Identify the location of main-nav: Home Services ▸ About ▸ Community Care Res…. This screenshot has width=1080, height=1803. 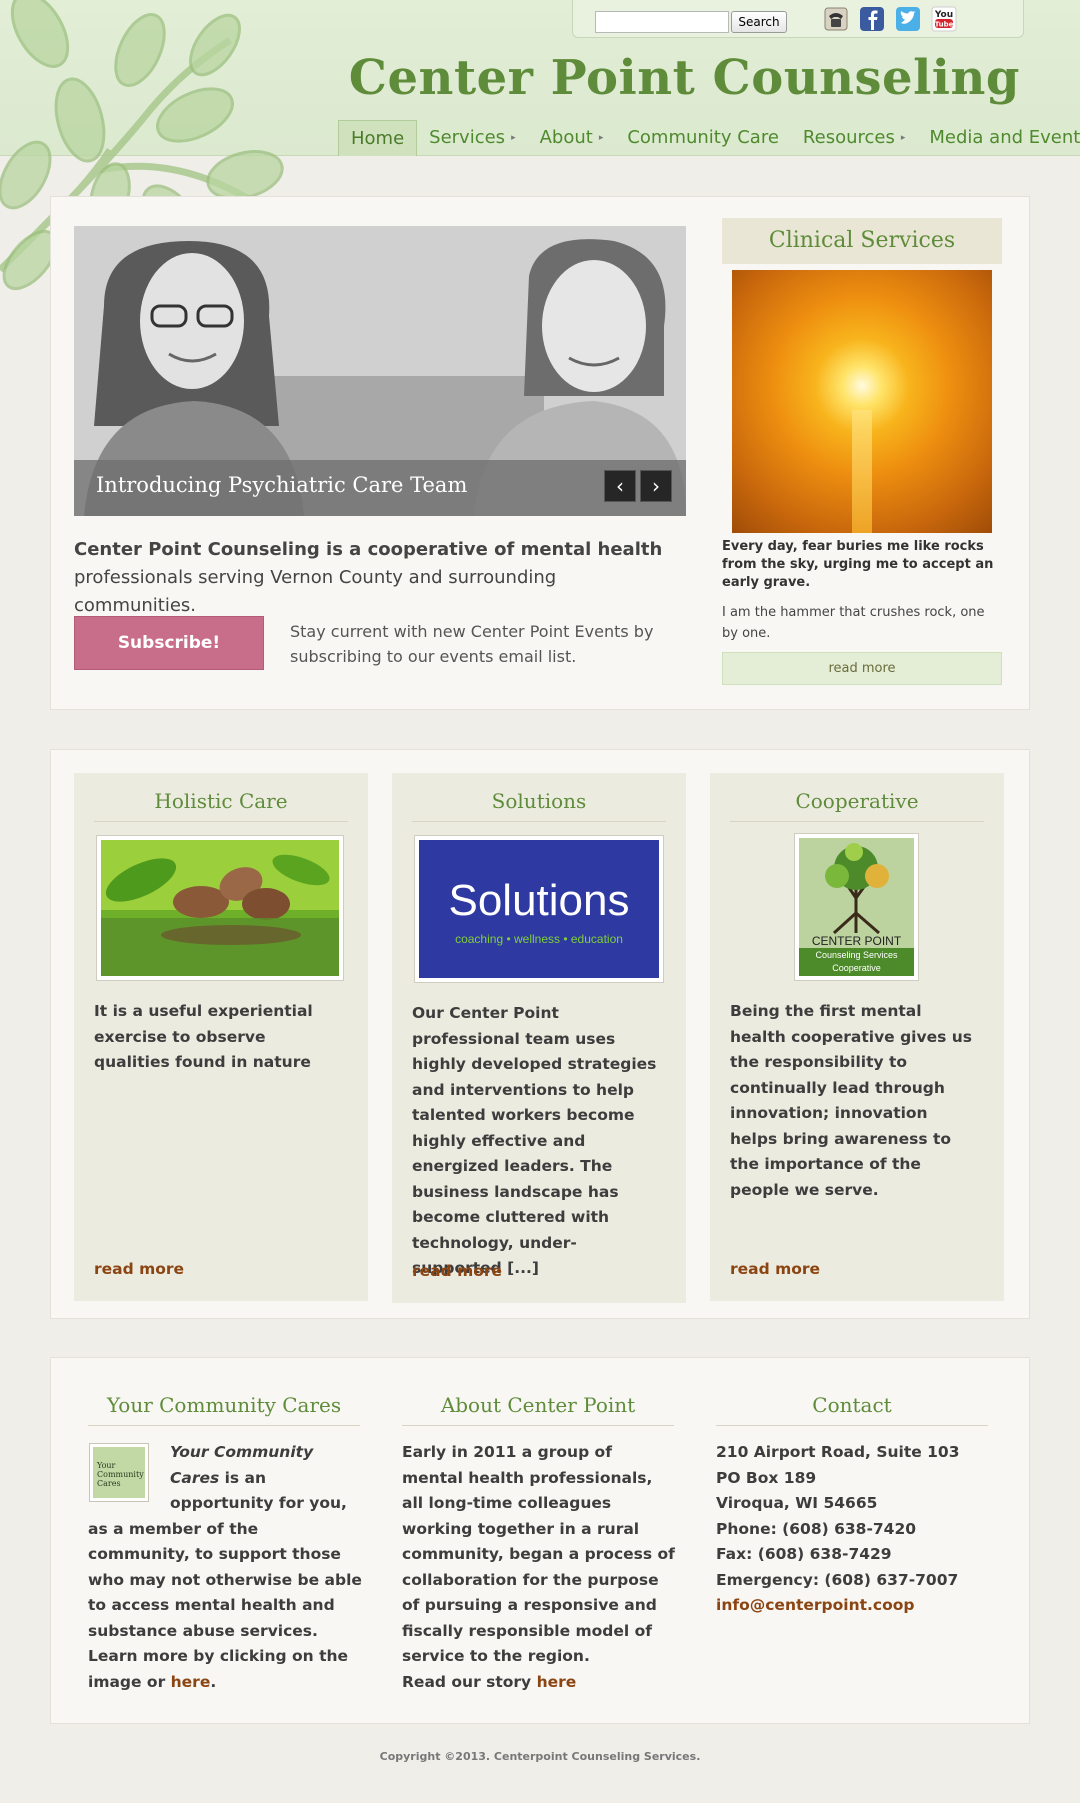
(709, 138).